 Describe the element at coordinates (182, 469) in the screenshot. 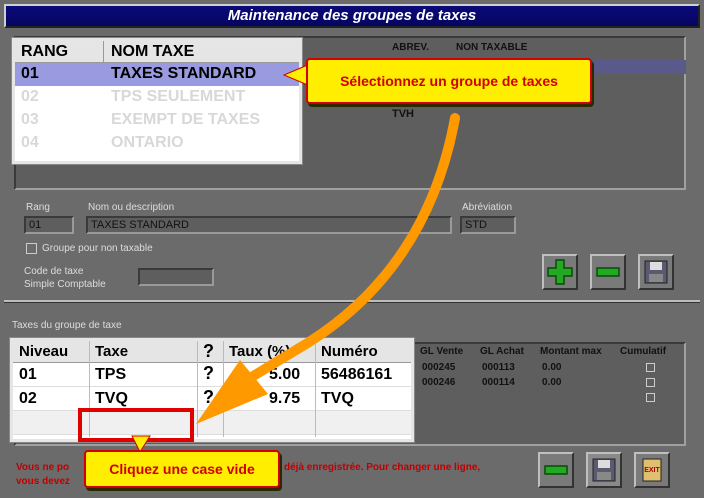

I see `click-empty-cell-callout: Cliquez une case vide` at that location.